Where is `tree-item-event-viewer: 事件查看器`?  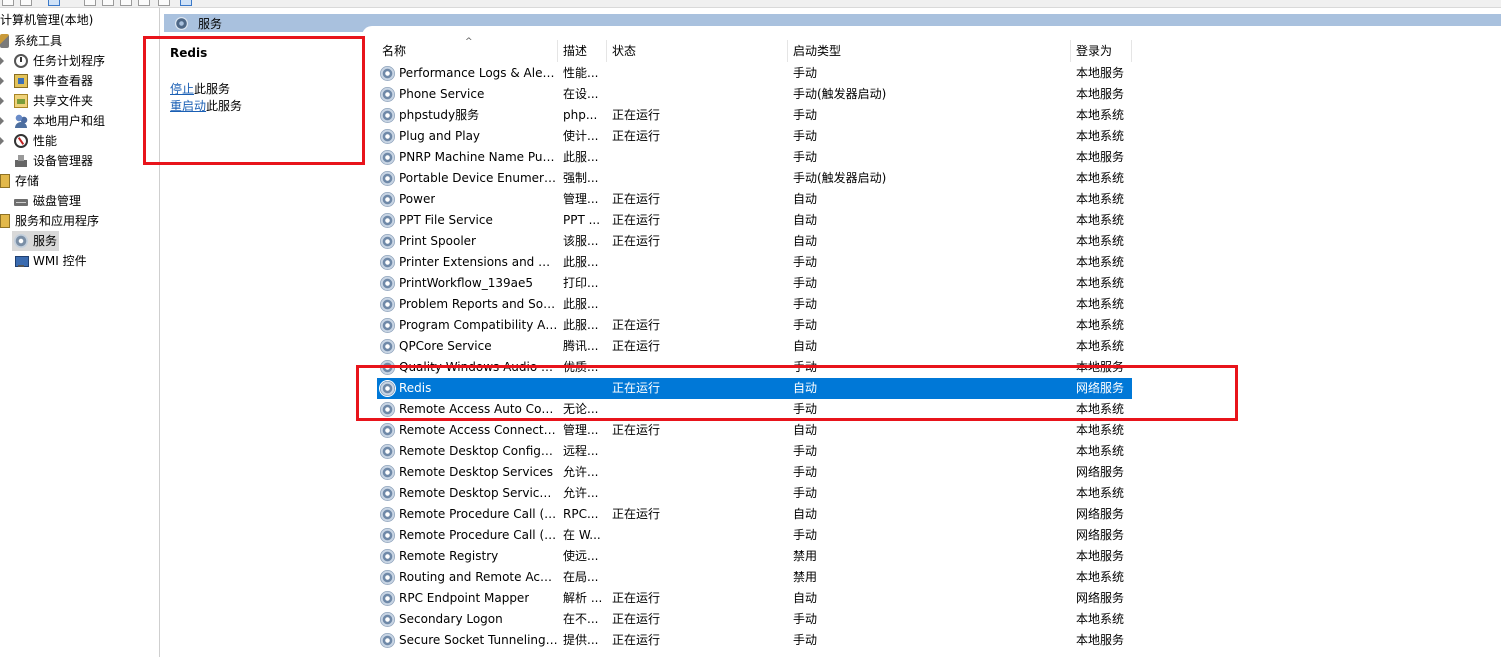 tree-item-event-viewer: 事件查看器 is located at coordinates (46, 81).